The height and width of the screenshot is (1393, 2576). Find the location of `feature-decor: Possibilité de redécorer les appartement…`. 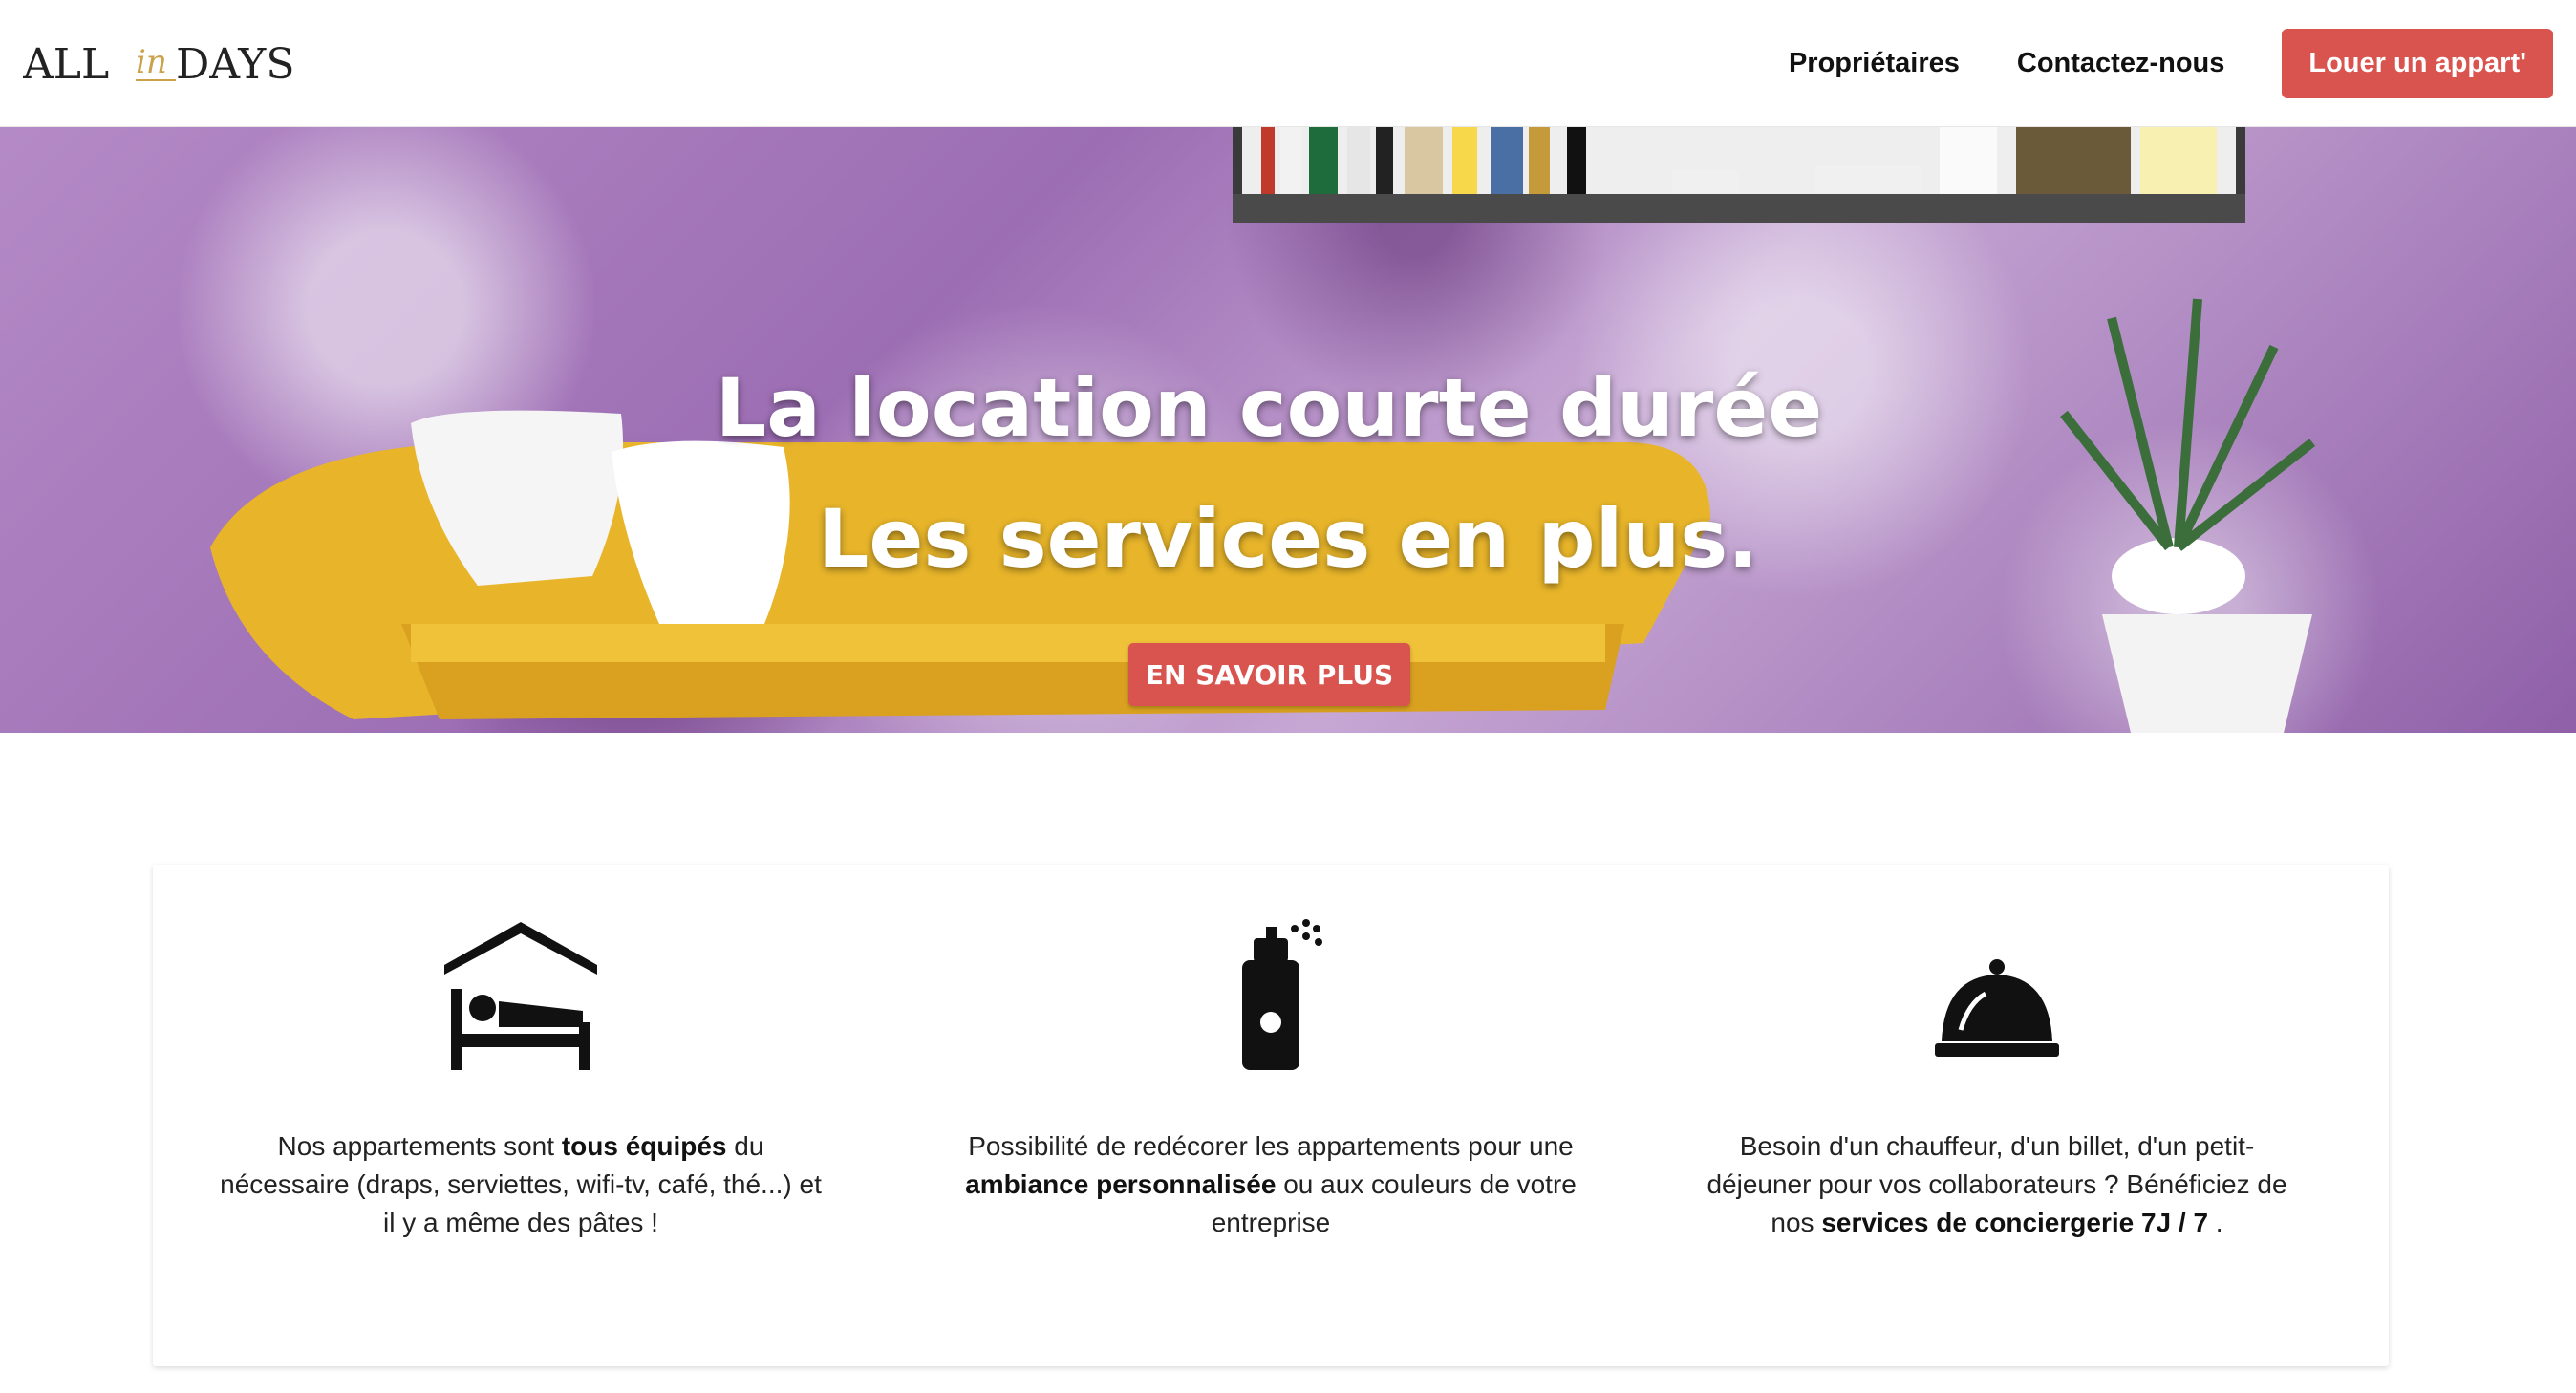

feature-decor: Possibilité de redécorer les appartement… is located at coordinates (1271, 1115).